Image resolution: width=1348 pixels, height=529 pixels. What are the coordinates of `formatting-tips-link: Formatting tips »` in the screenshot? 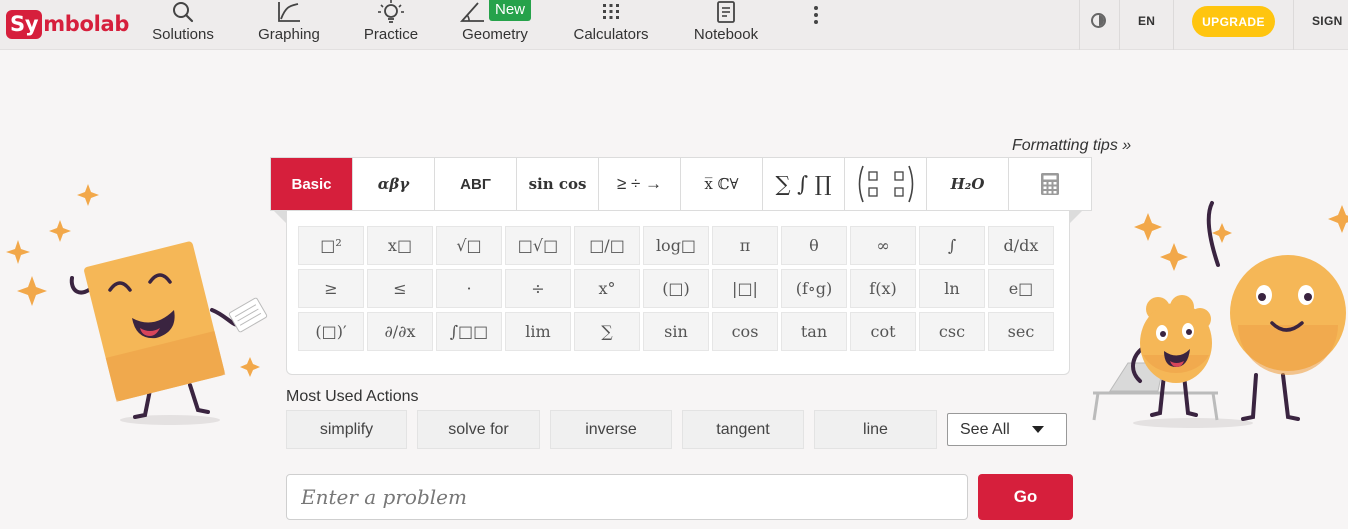 It's located at (1071, 146).